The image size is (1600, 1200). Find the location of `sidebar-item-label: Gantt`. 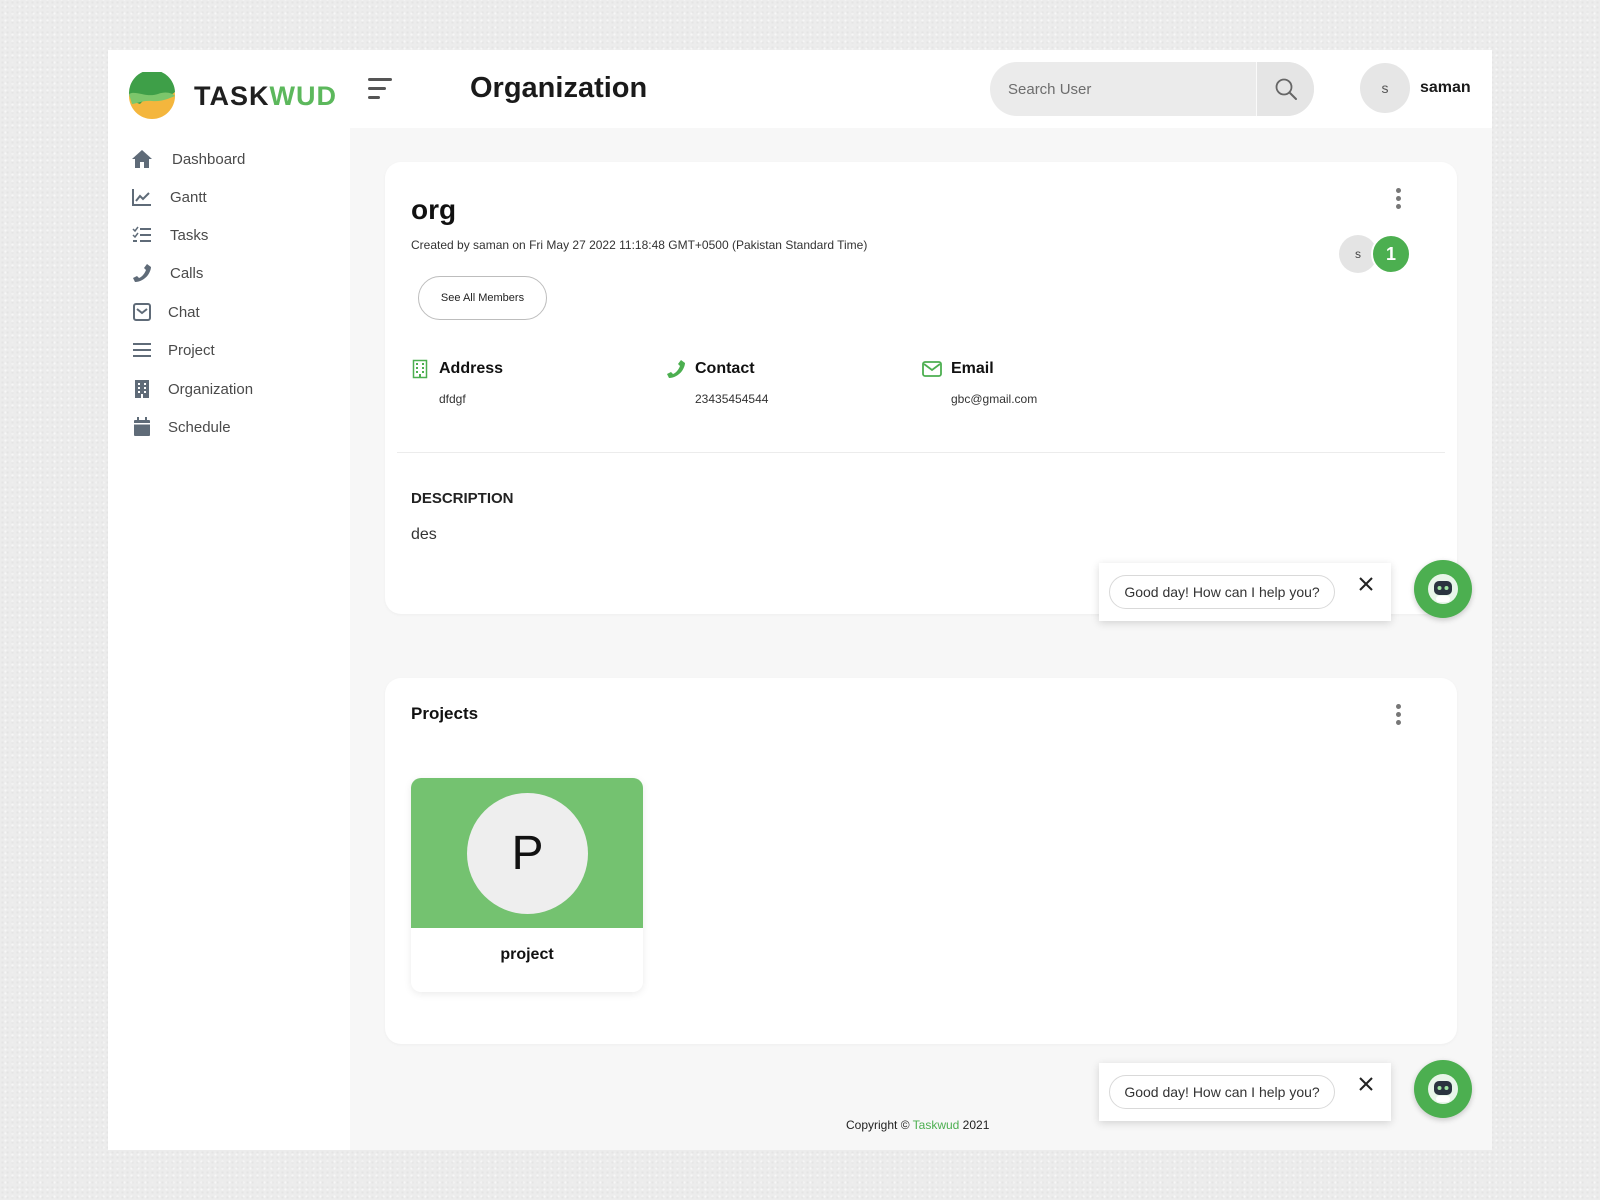

sidebar-item-label: Gantt is located at coordinates (188, 197).